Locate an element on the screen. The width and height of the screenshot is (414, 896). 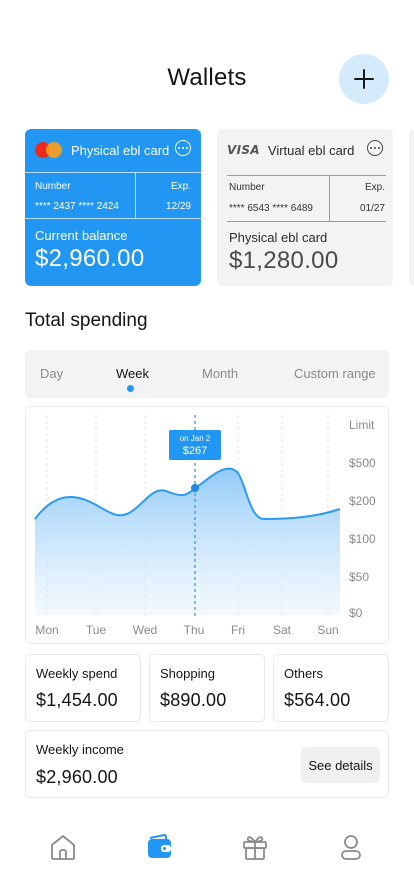
x-tick-label: Tue is located at coordinates (96, 630).